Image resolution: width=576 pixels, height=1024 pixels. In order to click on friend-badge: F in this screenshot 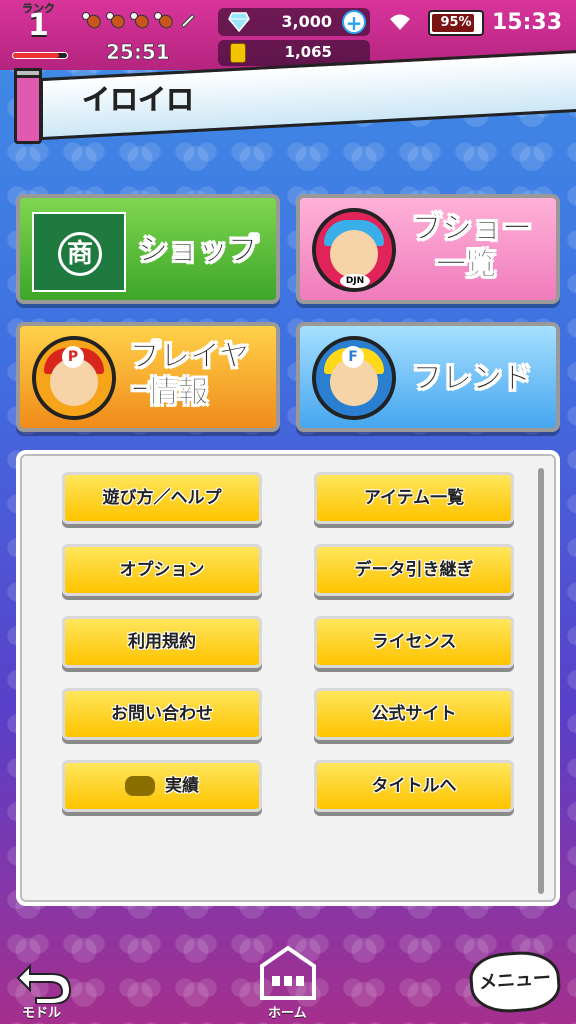, I will do `click(353, 357)`.